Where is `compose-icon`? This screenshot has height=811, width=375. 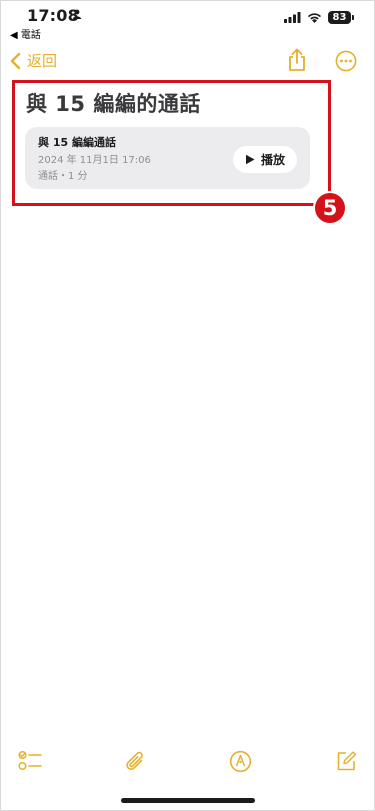
compose-icon is located at coordinates (347, 761).